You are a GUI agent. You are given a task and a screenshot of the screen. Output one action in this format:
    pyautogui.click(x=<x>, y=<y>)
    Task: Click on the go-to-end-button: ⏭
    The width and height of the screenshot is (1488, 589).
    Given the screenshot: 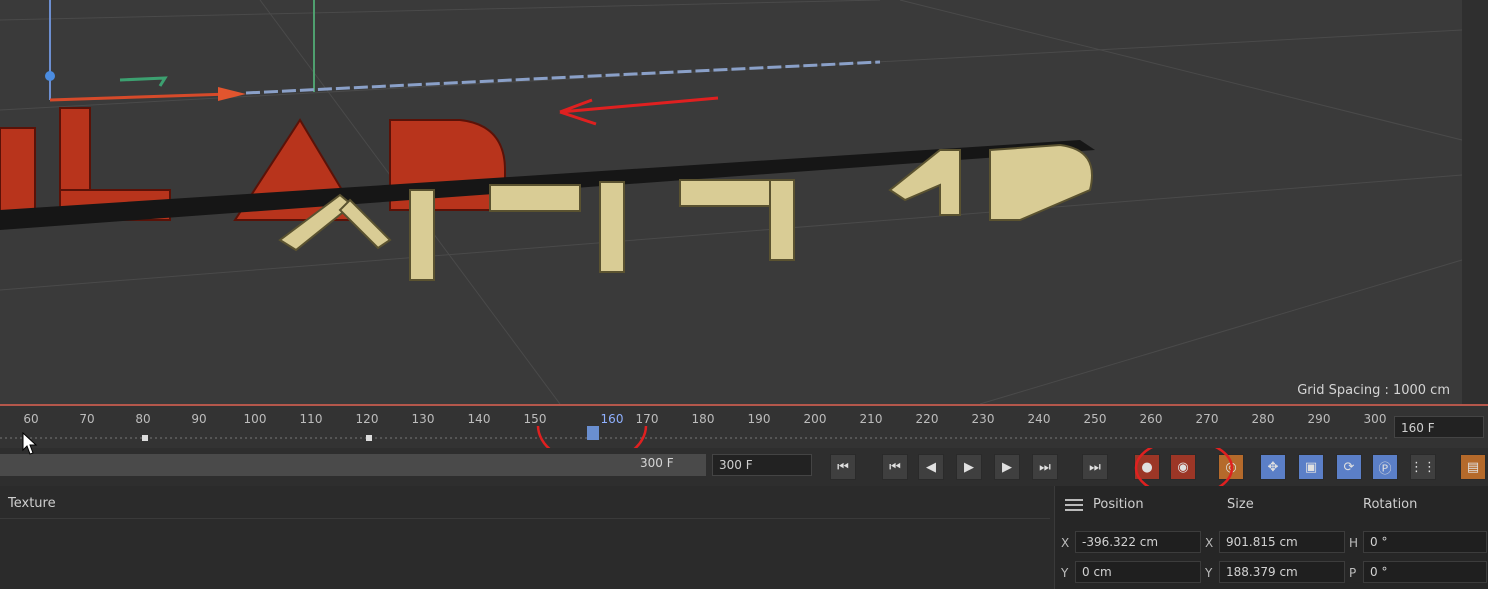 What is the action you would take?
    pyautogui.click(x=1095, y=467)
    